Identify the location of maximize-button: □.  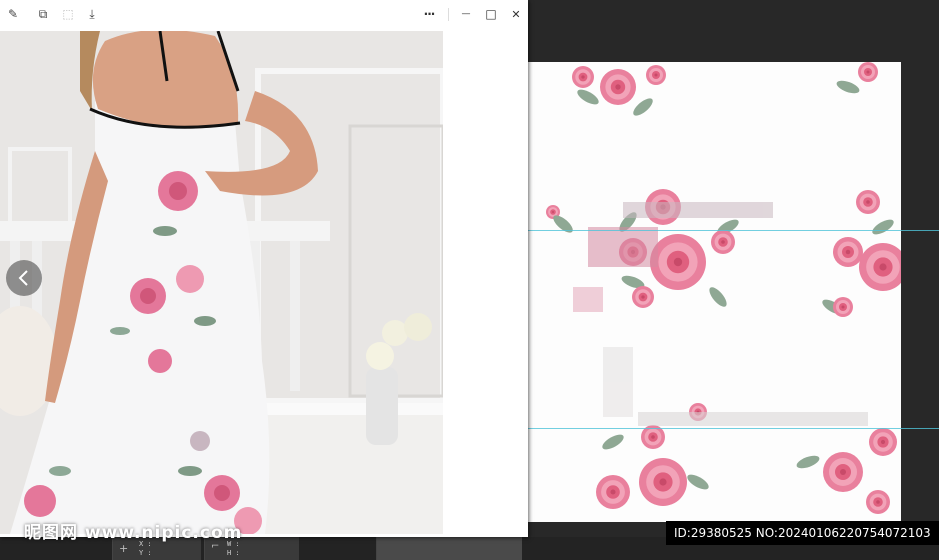
(491, 14).